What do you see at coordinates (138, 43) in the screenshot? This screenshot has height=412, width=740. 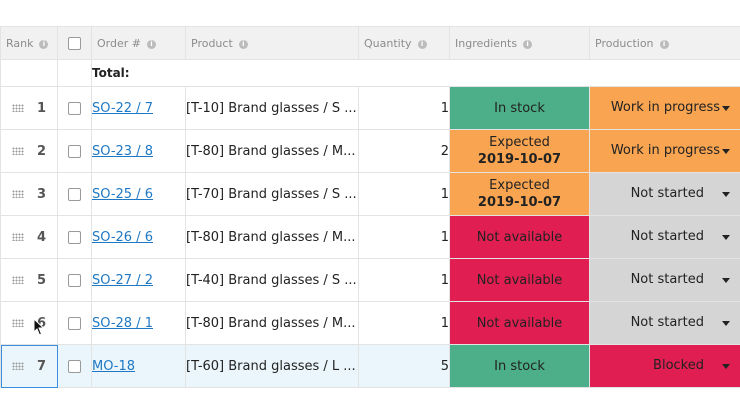 I see `header-order: Order # i` at bounding box center [138, 43].